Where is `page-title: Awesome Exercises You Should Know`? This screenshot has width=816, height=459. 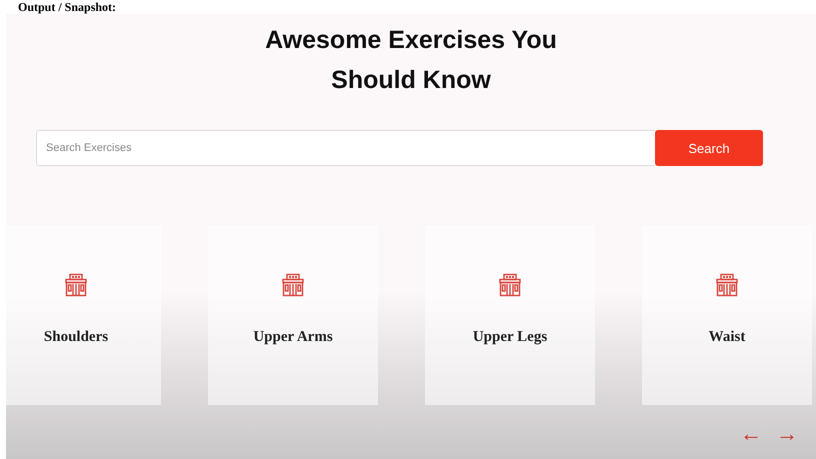
page-title: Awesome Exercises You Should Know is located at coordinates (411, 60).